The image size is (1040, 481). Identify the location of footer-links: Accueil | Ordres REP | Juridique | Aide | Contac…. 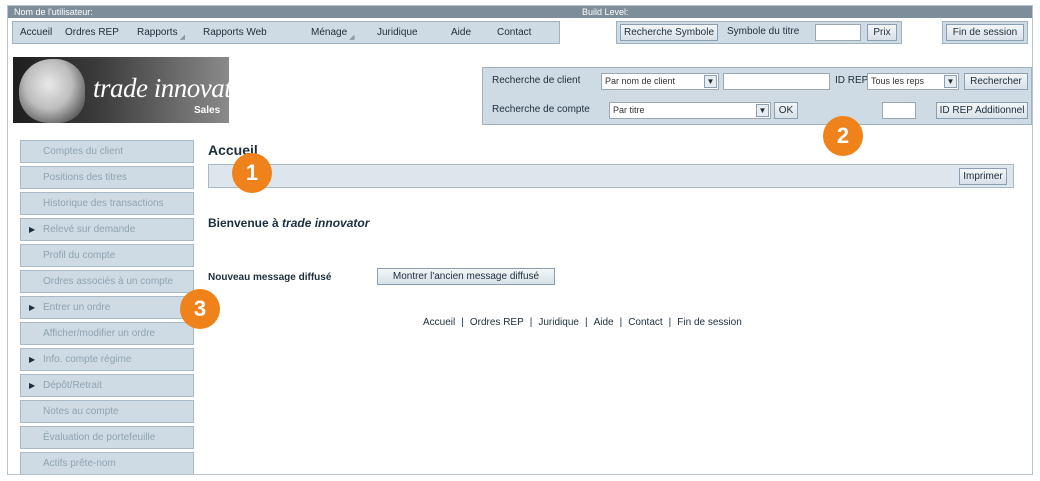
(582, 322).